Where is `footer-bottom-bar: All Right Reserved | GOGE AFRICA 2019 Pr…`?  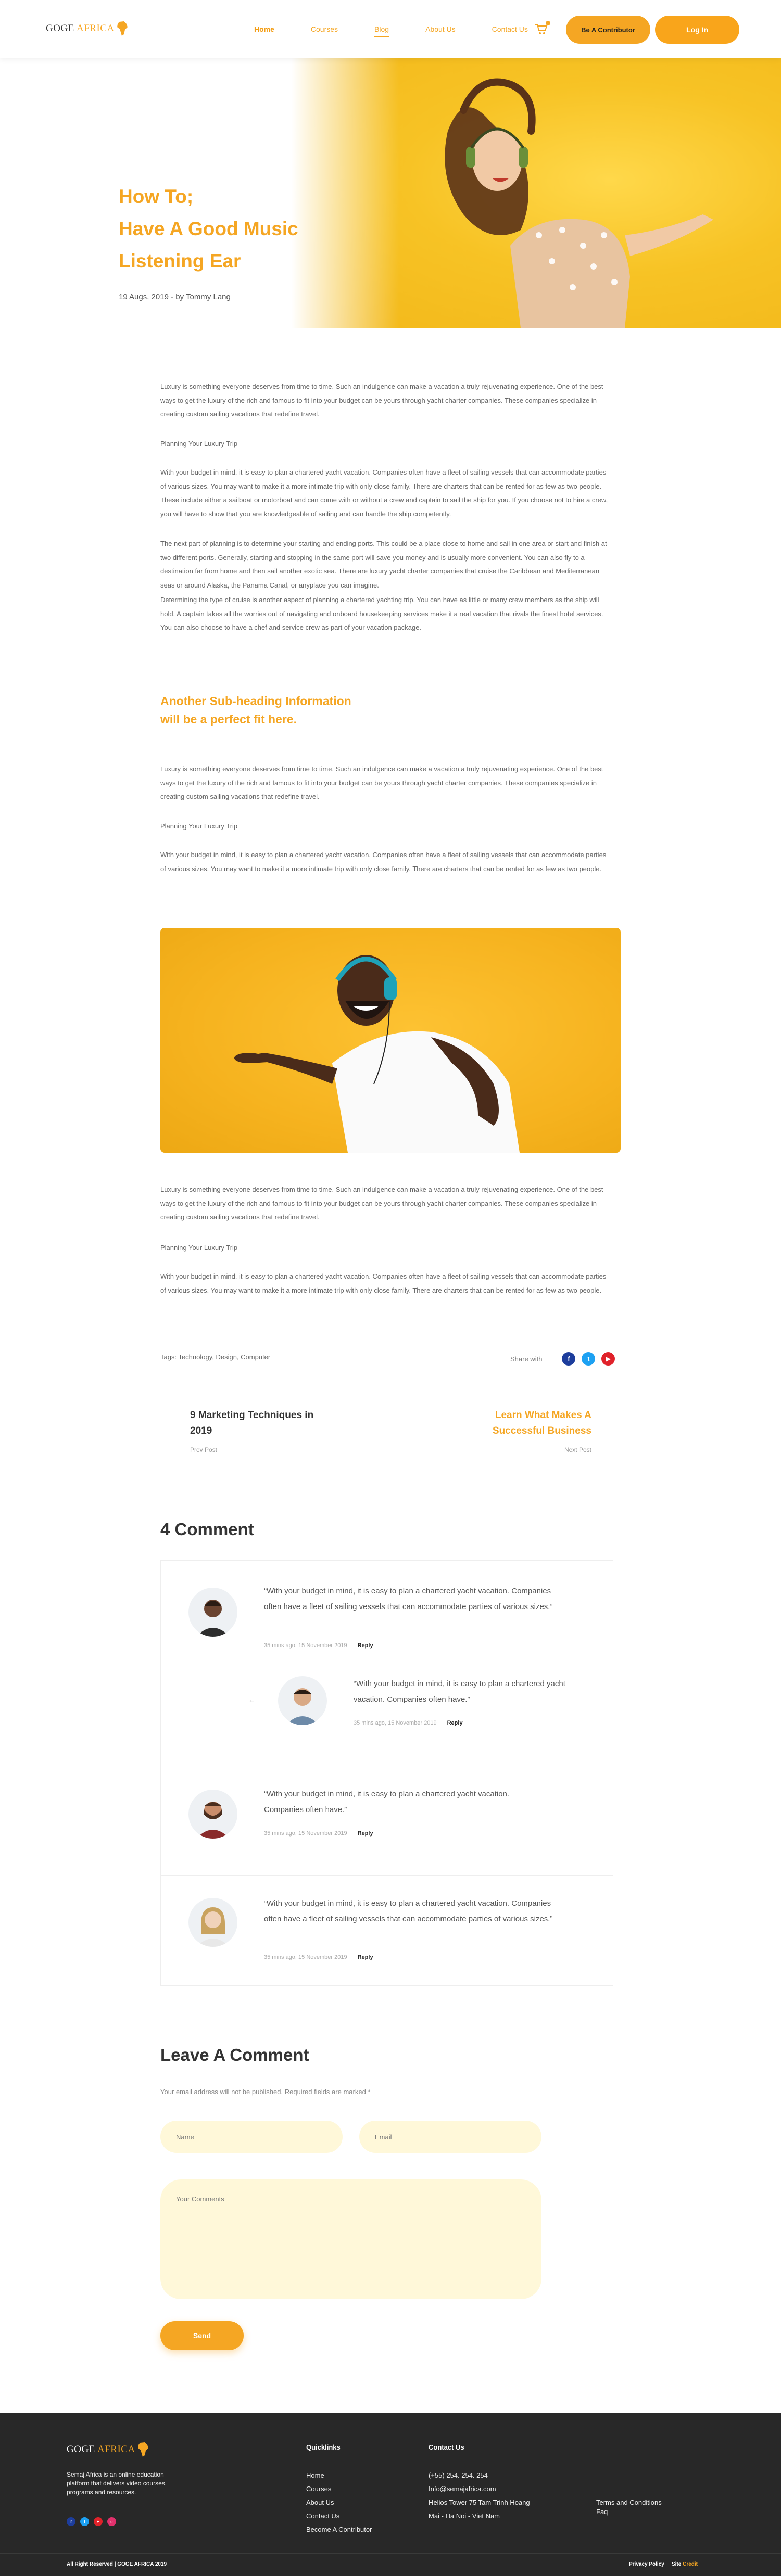
footer-bottom-bar: All Right Reserved | GOGE AFRICA 2019 Pr… is located at coordinates (391, 2564).